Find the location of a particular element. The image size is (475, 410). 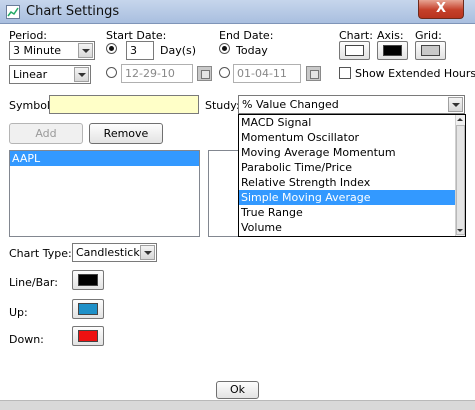

window-bottom-border is located at coordinates (237, 405).